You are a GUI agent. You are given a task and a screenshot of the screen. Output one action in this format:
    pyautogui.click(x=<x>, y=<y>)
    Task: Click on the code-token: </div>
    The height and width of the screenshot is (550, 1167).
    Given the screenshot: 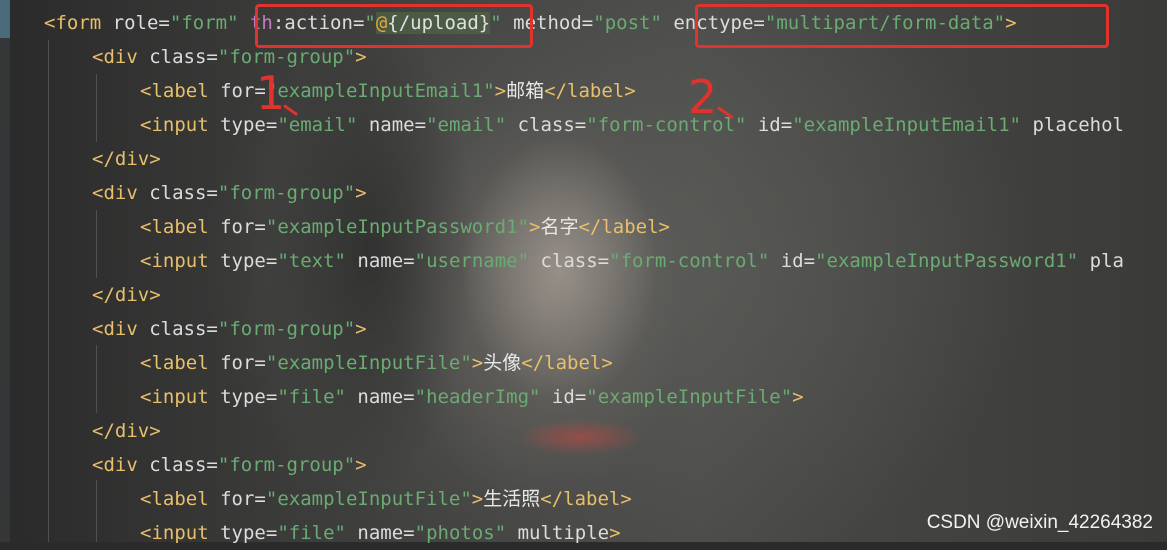 What is the action you would take?
    pyautogui.click(x=126, y=159)
    